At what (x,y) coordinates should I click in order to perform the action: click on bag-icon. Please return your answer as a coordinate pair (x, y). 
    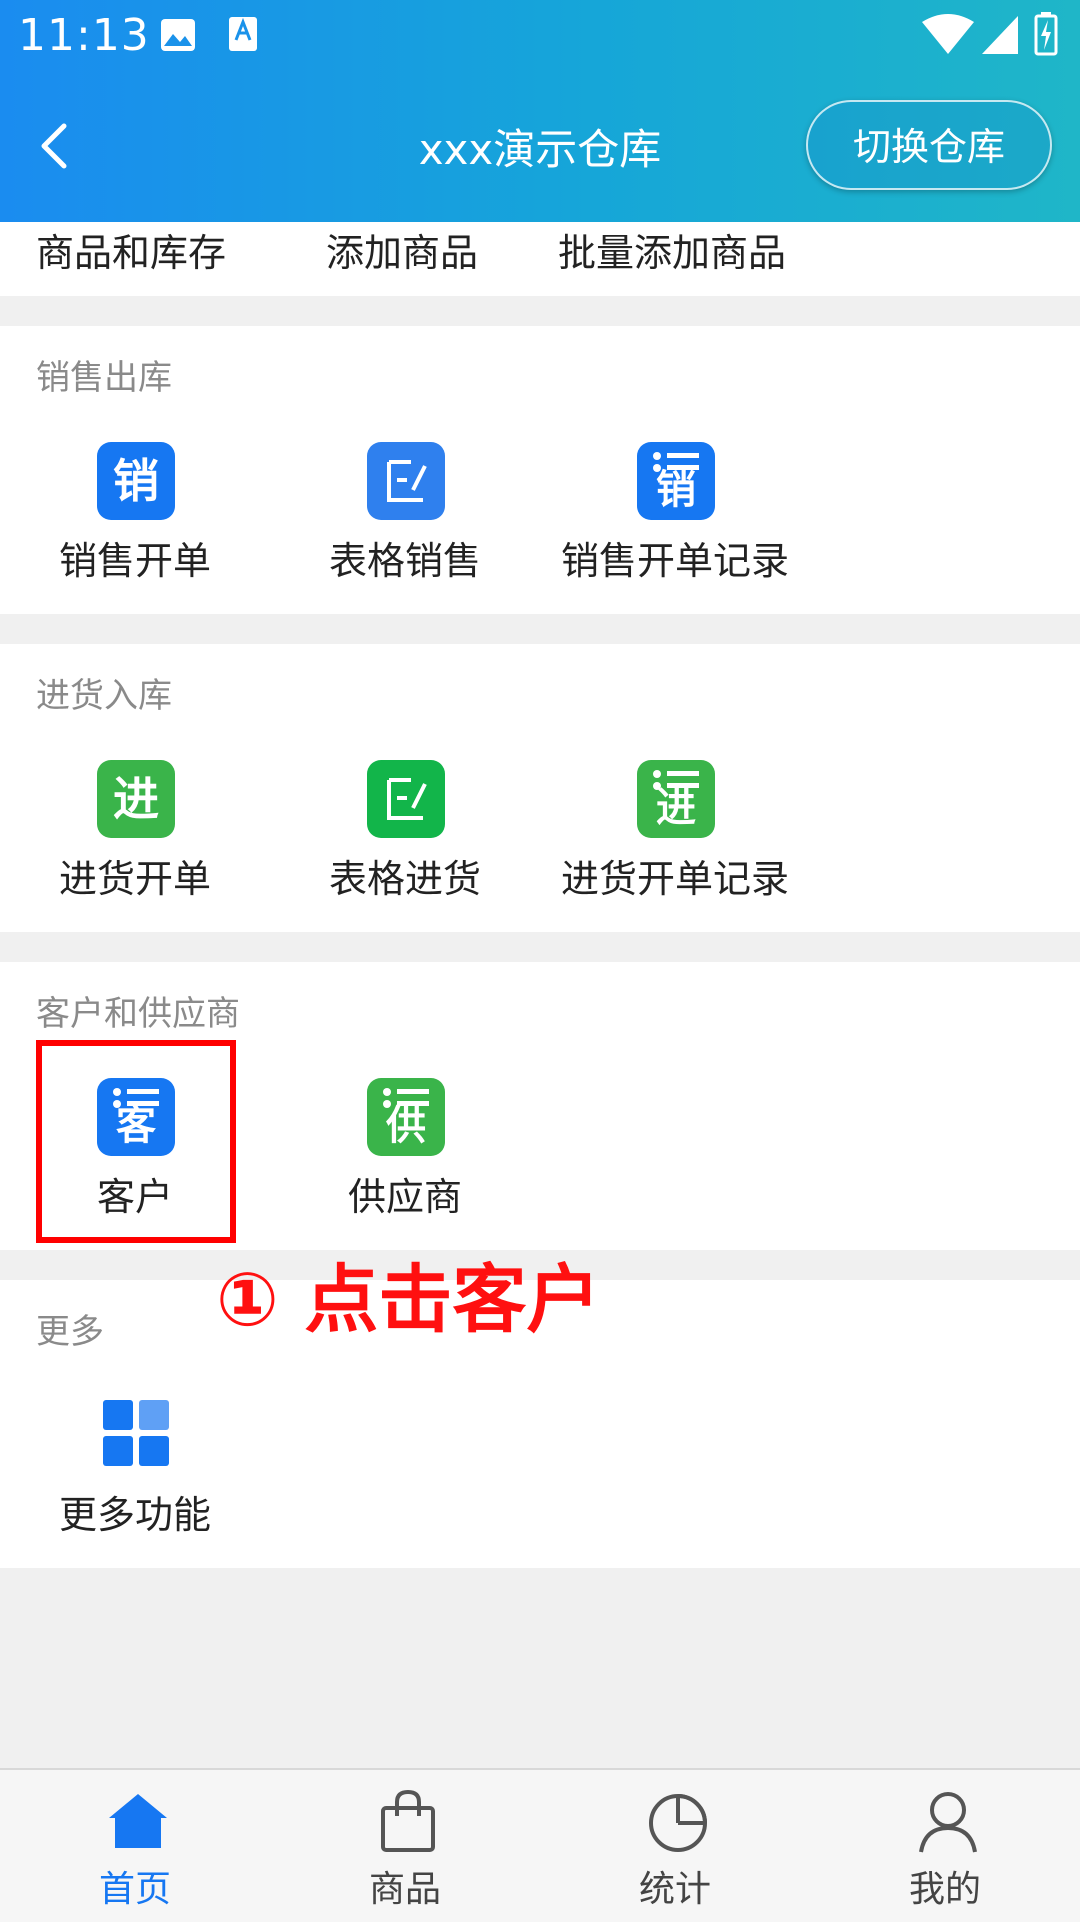
    Looking at the image, I should click on (408, 1820).